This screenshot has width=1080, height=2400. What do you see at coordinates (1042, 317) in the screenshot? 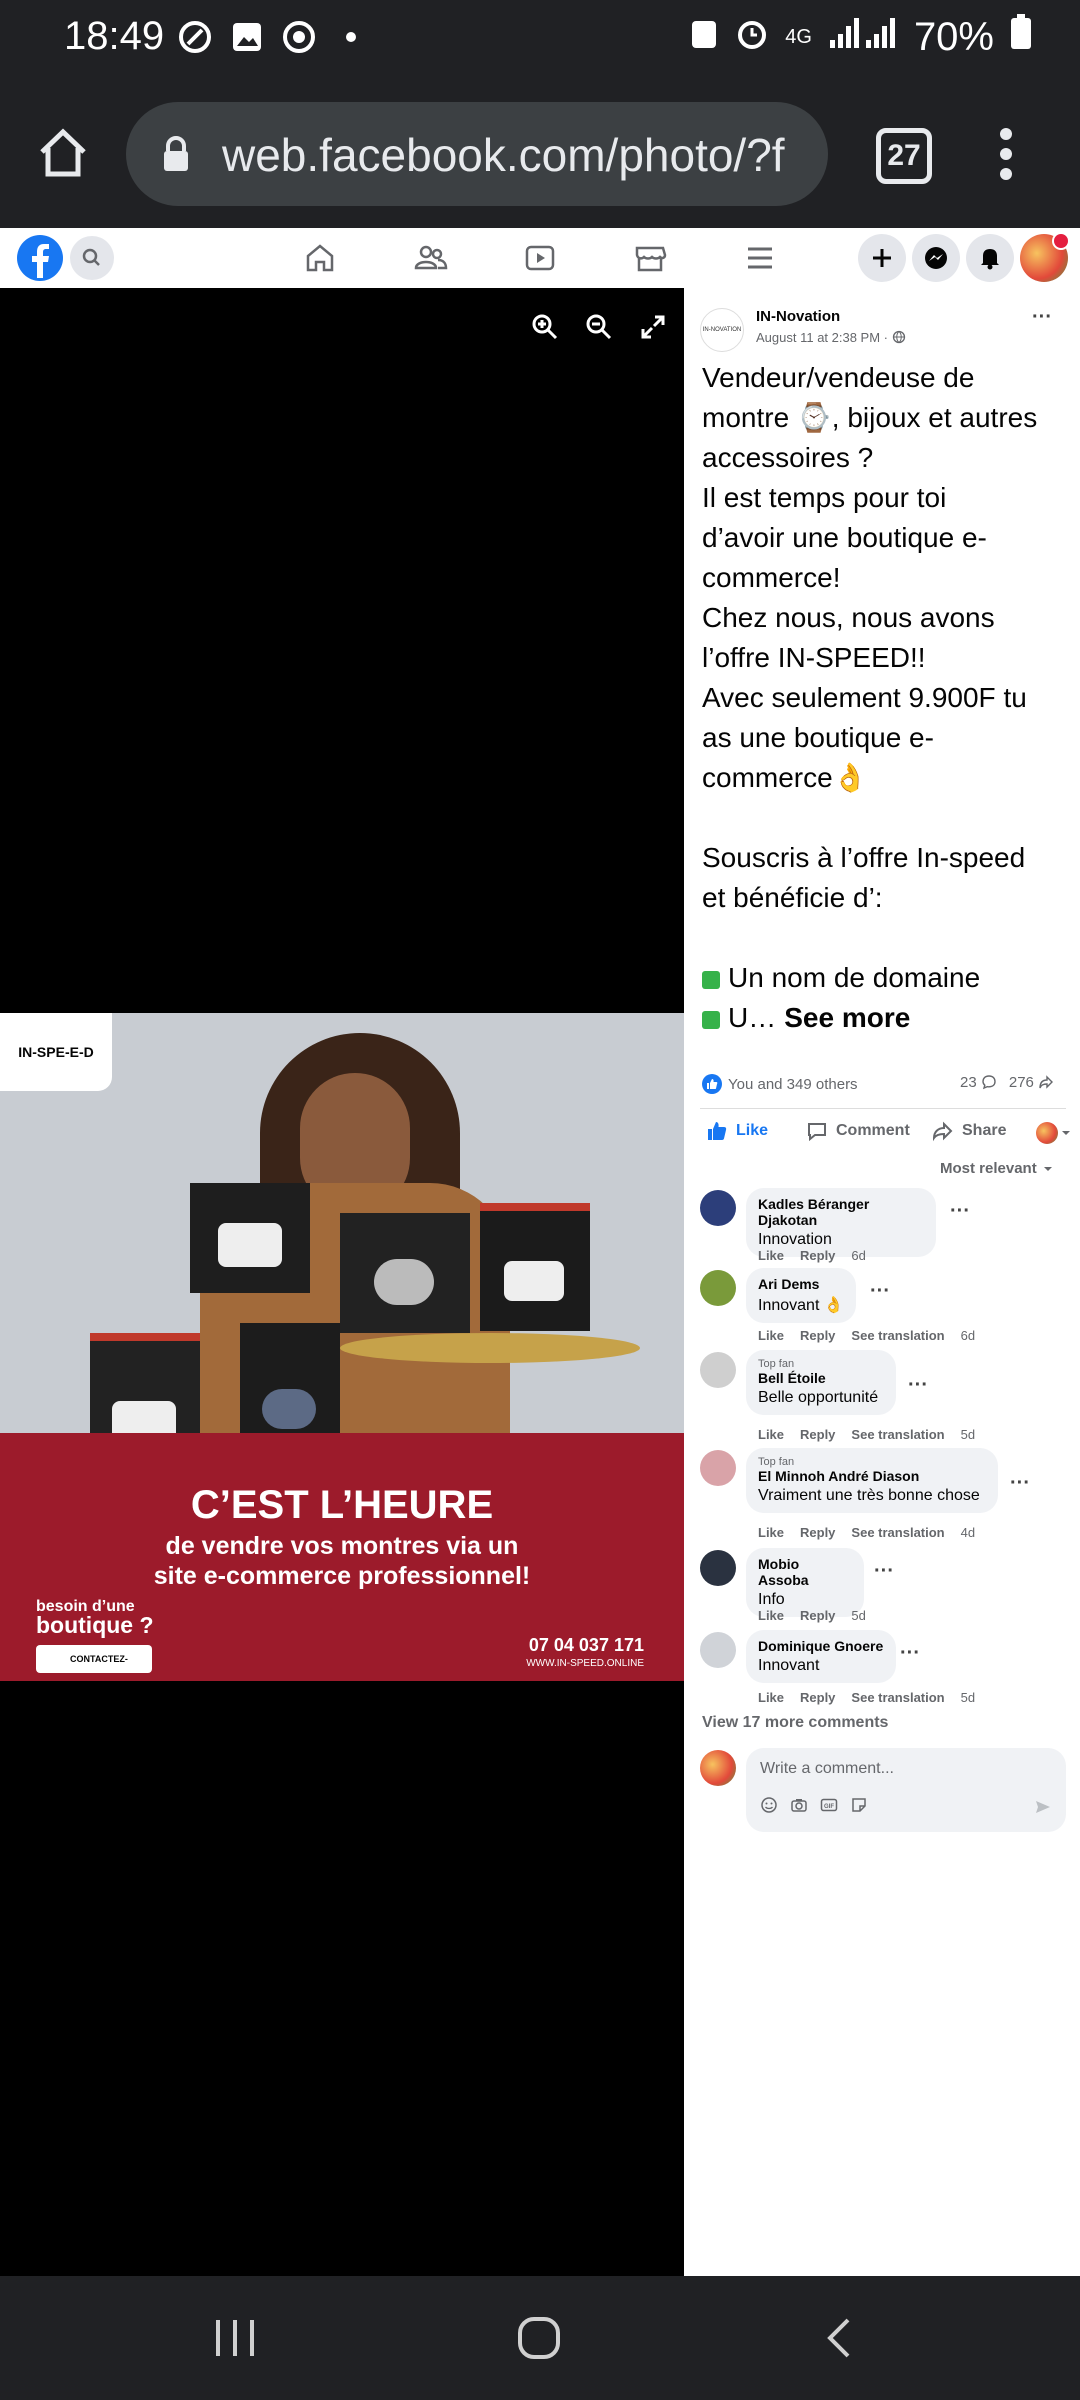
I see `post-options-button: ···` at bounding box center [1042, 317].